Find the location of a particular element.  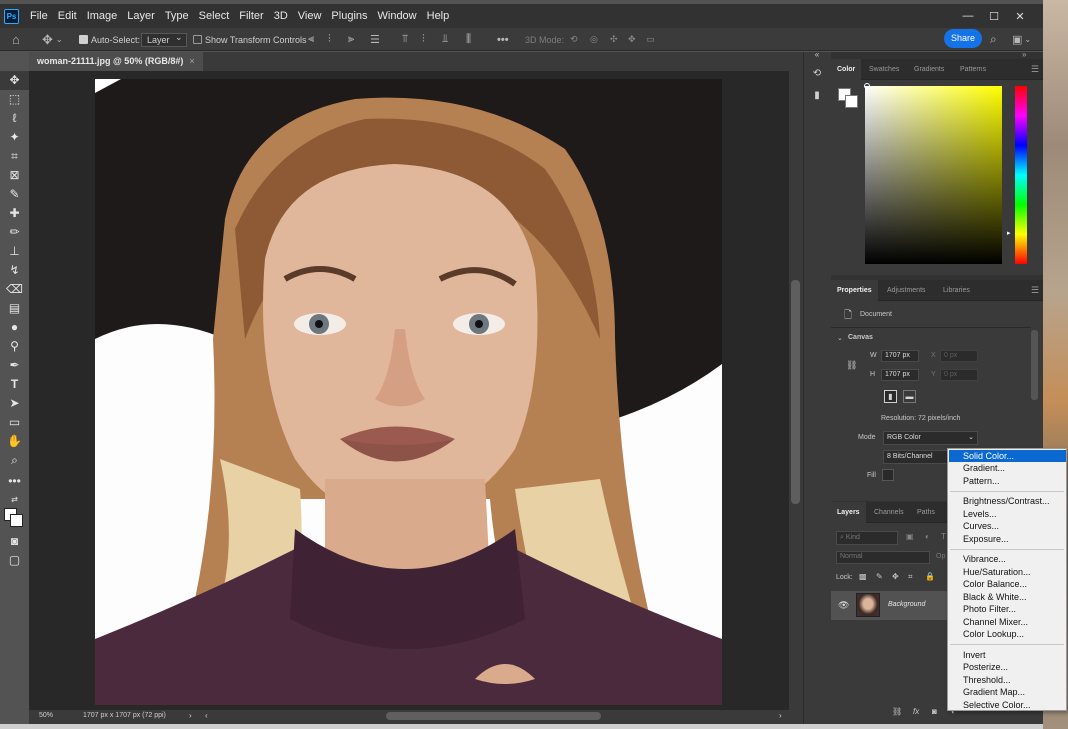

menu-image: Image is located at coordinates (102, 16).